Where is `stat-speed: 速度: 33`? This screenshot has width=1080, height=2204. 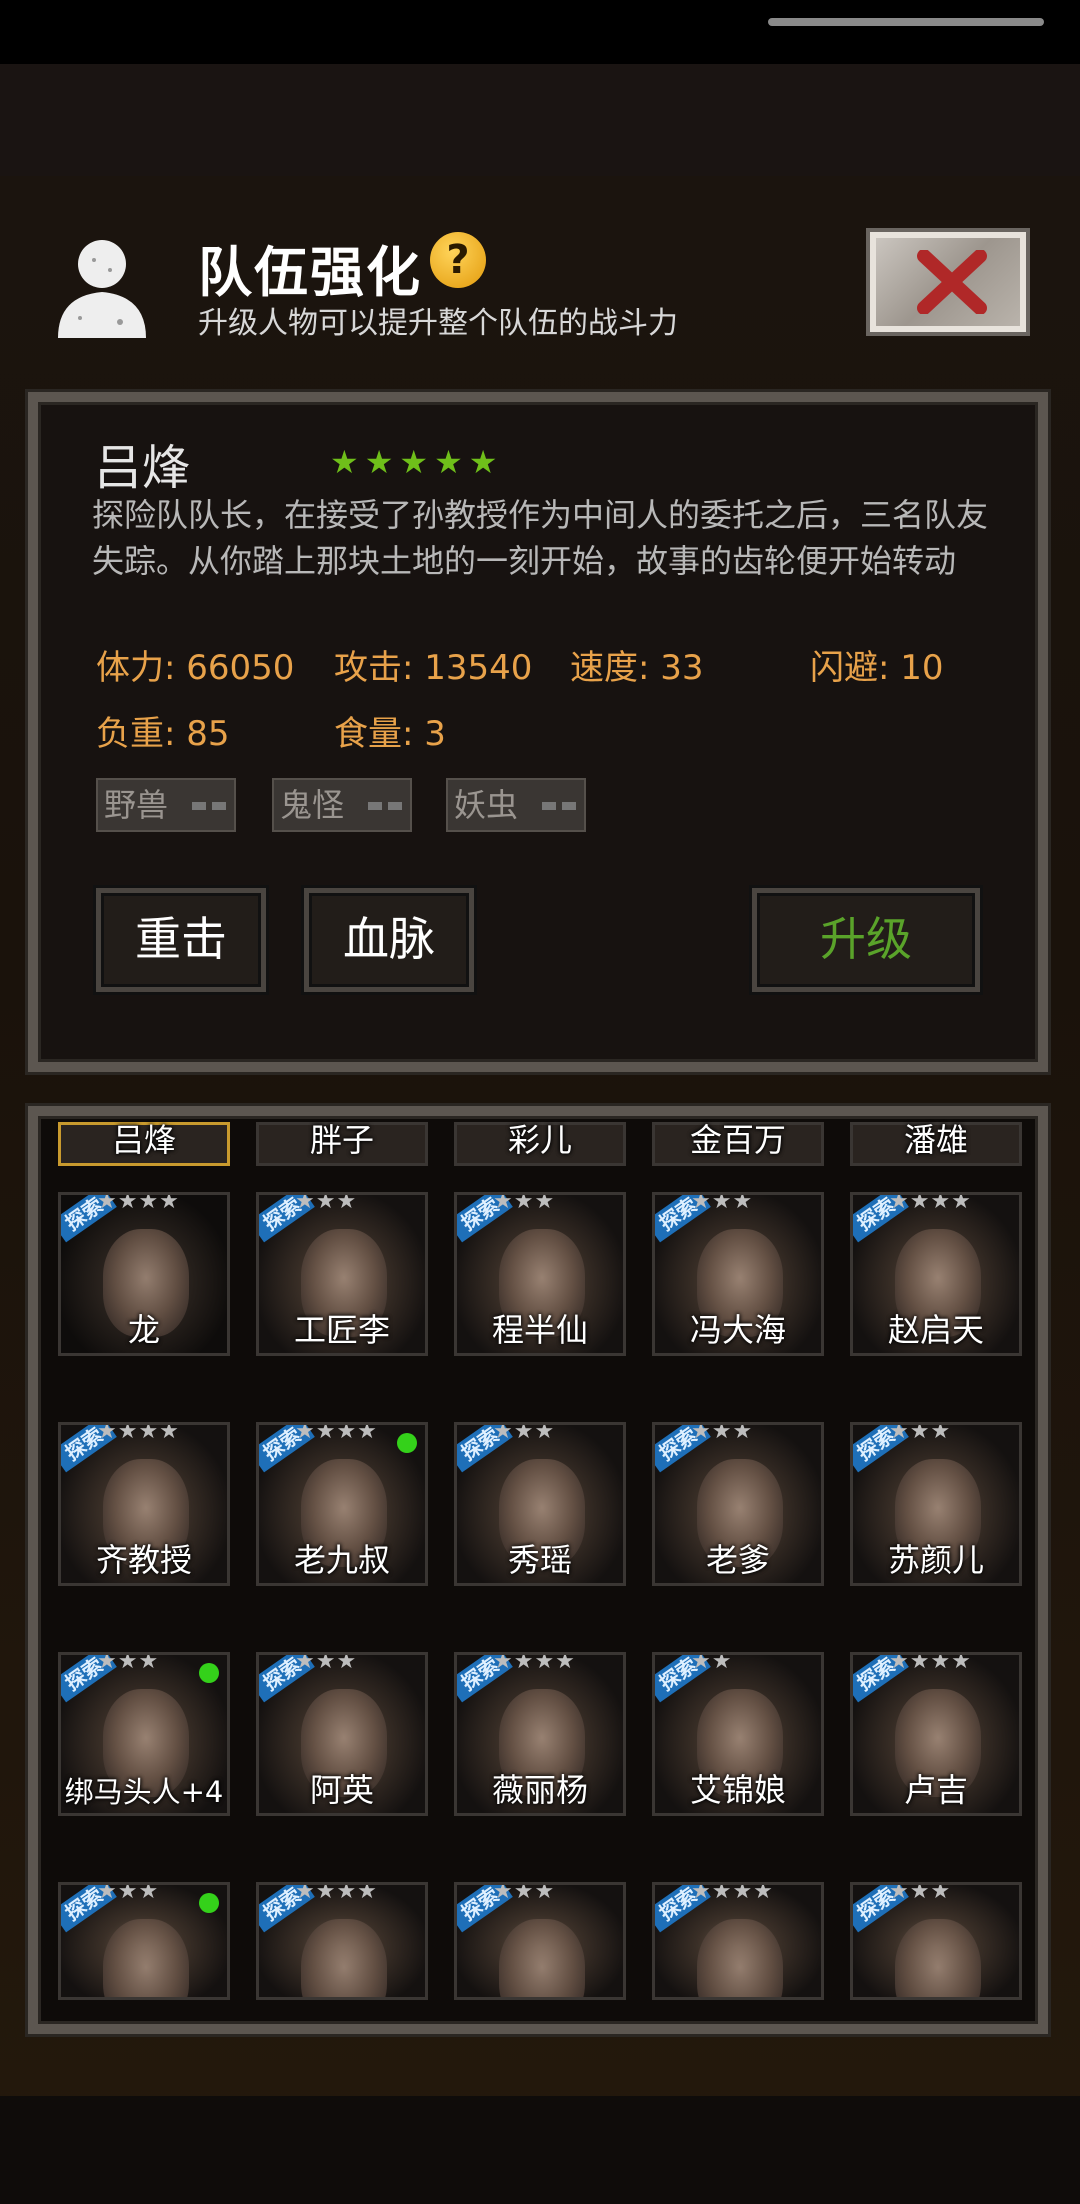
stat-speed: 速度: 33 is located at coordinates (637, 668).